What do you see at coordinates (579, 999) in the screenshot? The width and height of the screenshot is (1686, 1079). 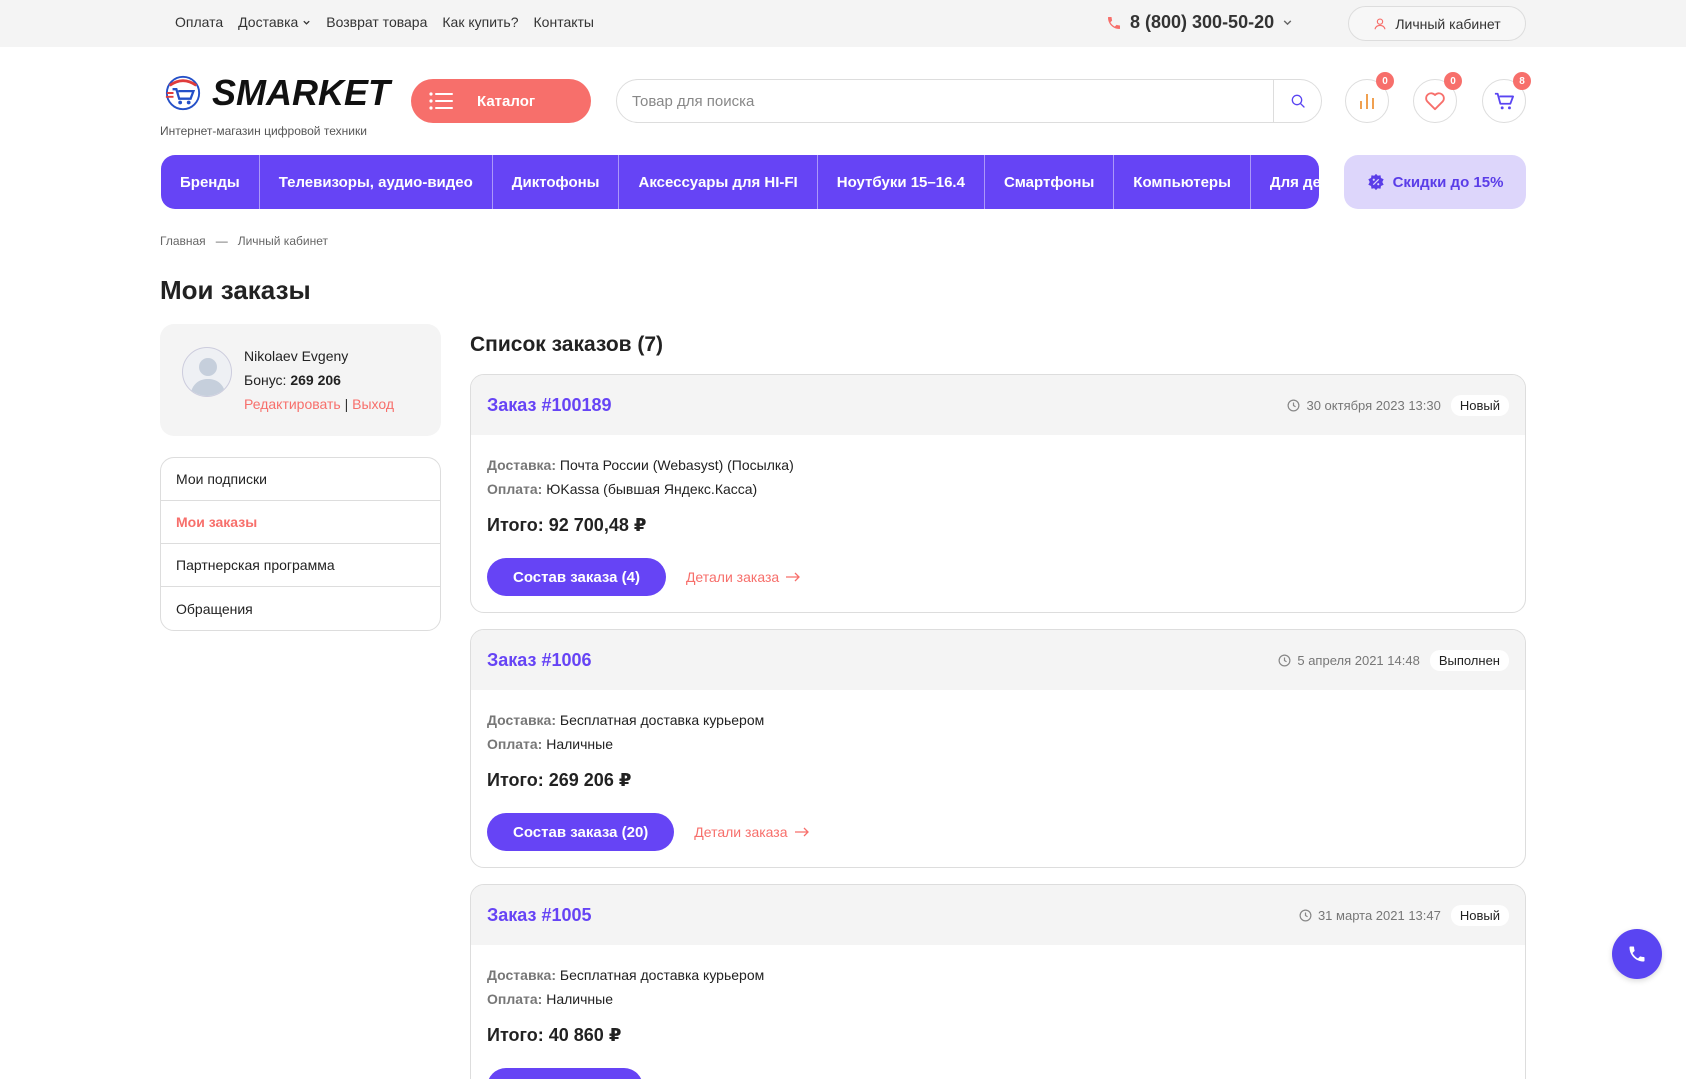 I see `payment-value: Наличные` at bounding box center [579, 999].